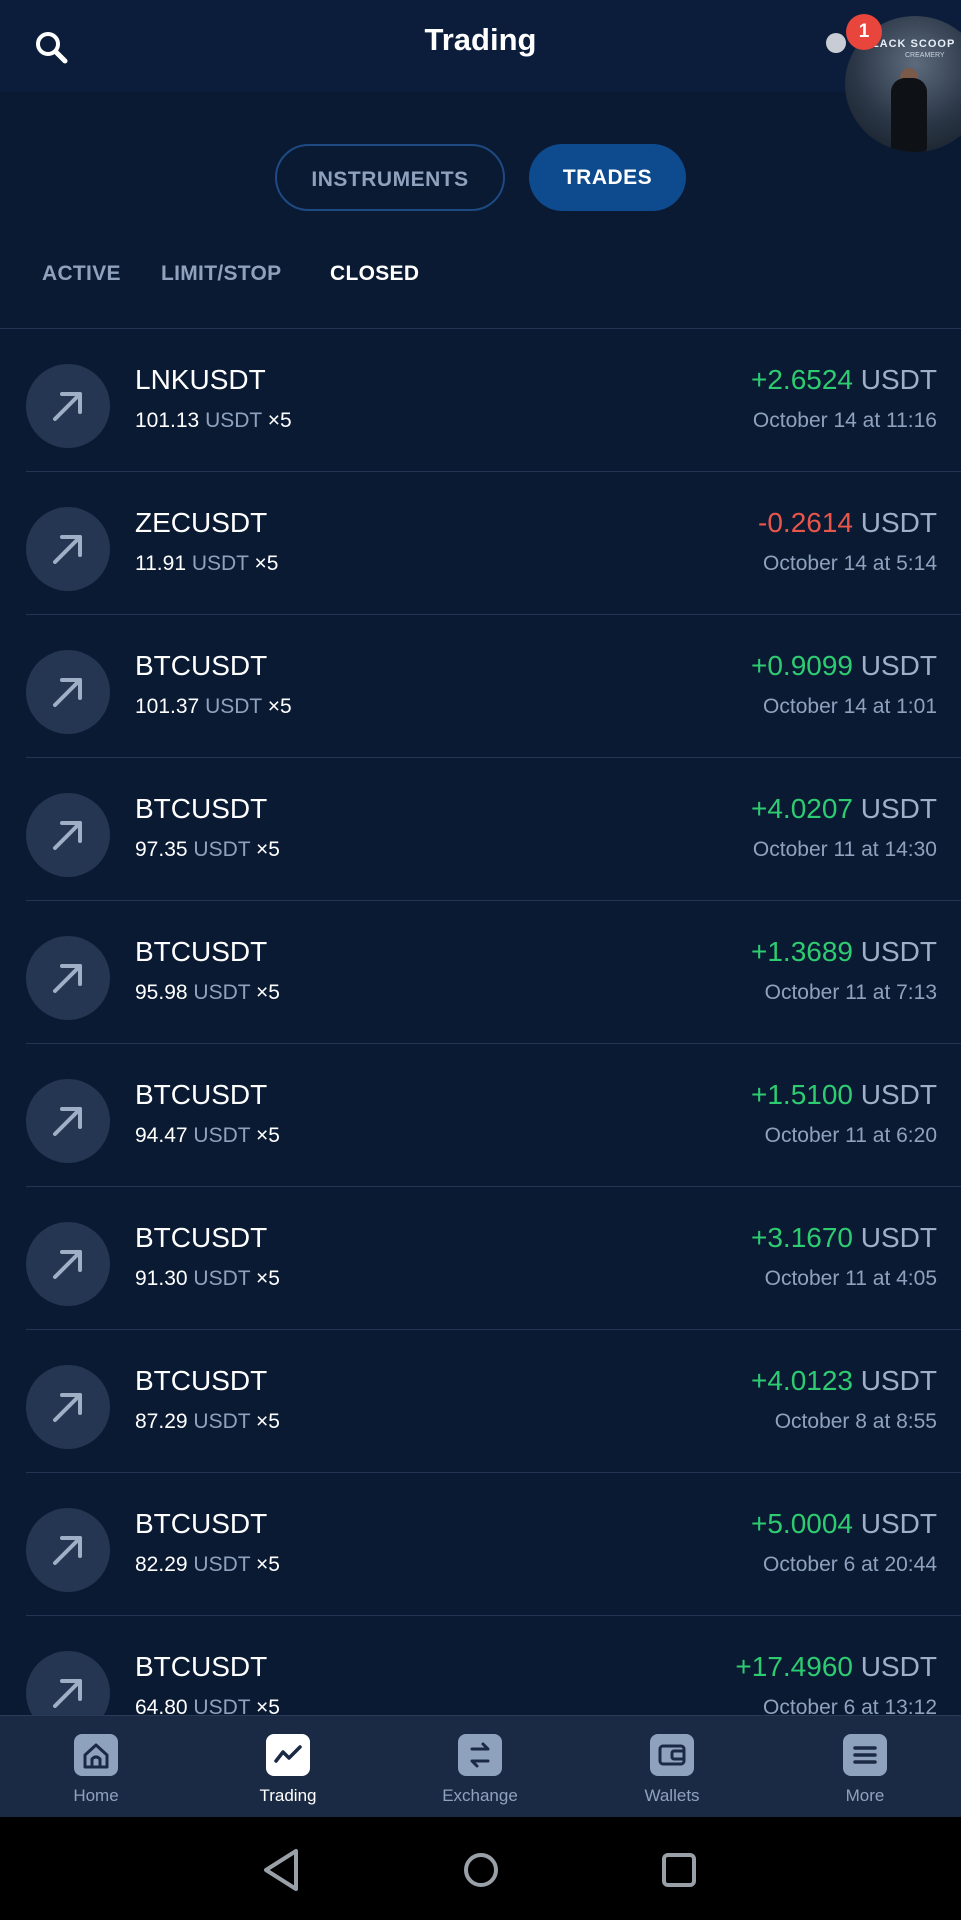  Describe the element at coordinates (390, 177) in the screenshot. I see `tab-instruments: INSTRUMENTS` at that location.